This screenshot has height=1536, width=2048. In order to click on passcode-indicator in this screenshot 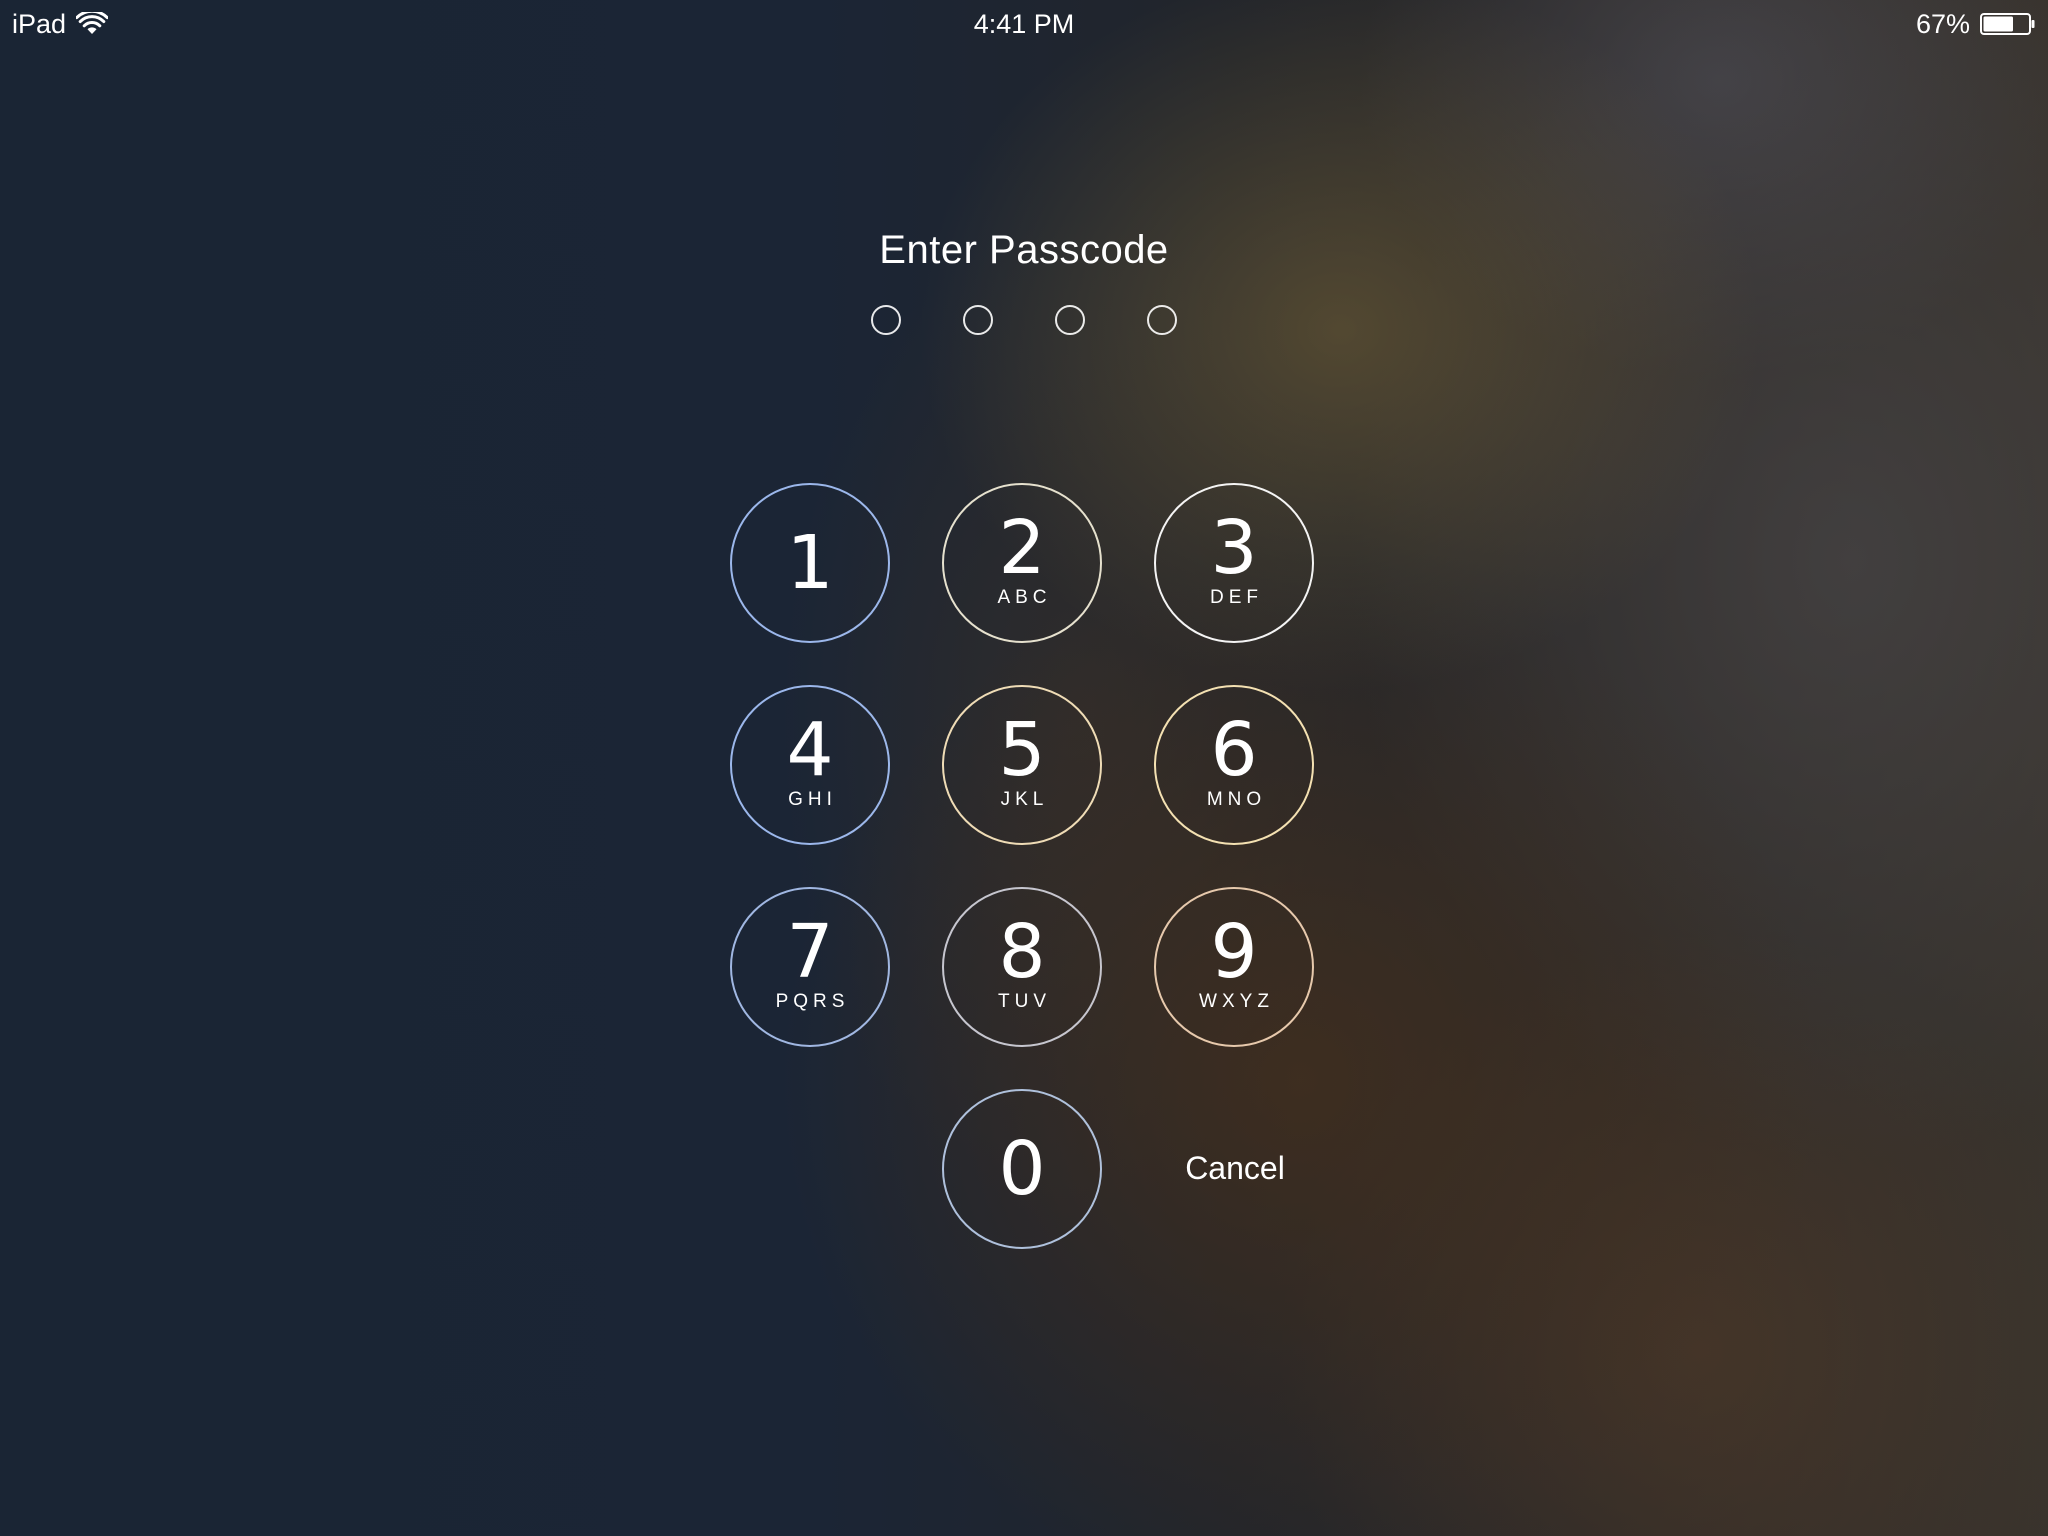, I will do `click(1024, 321)`.